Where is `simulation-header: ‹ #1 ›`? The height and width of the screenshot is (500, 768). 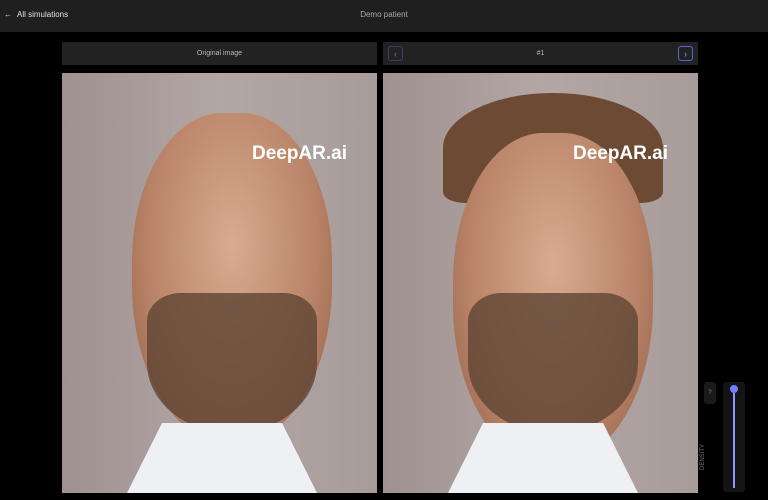
simulation-header: ‹ #1 › is located at coordinates (540, 53).